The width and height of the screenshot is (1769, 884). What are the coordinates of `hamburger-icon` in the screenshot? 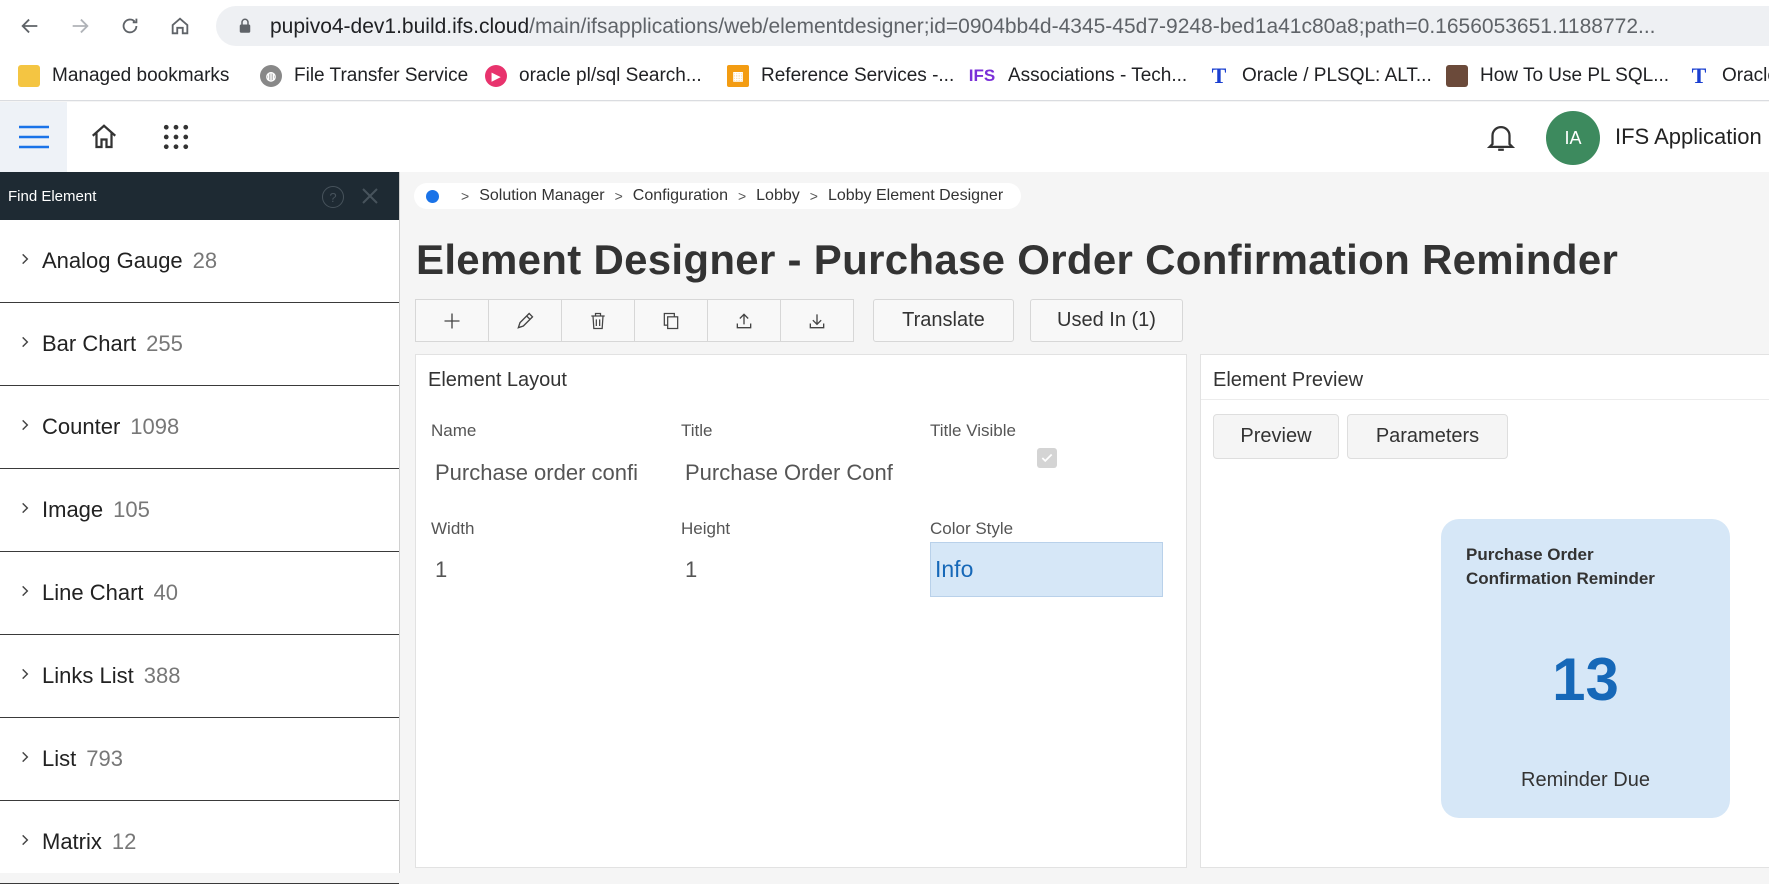 It's located at (33, 137).